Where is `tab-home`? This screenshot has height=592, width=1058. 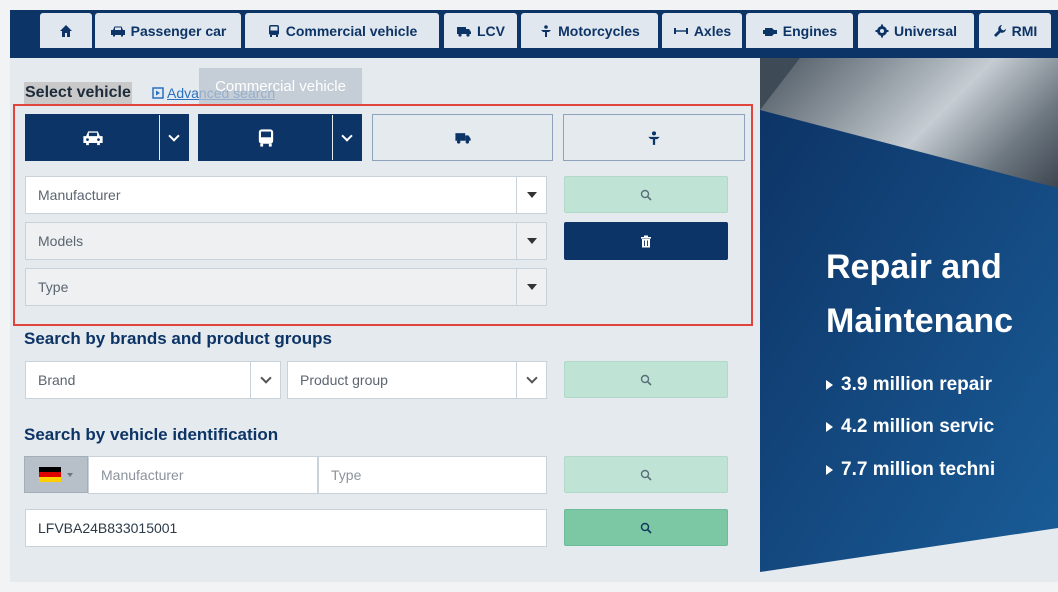
tab-home is located at coordinates (66, 30).